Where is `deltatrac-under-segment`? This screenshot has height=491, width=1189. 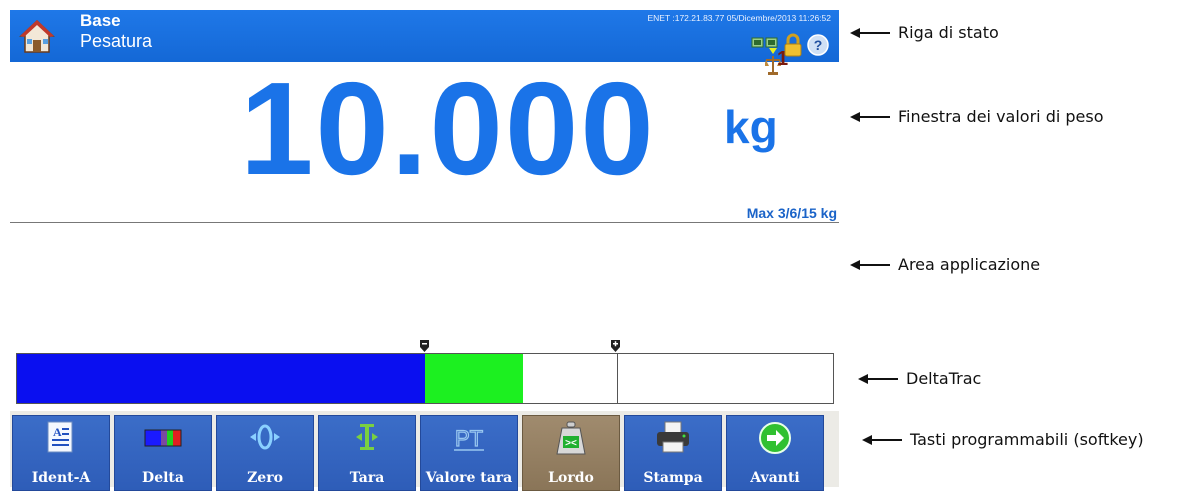
deltatrac-under-segment is located at coordinates (221, 378).